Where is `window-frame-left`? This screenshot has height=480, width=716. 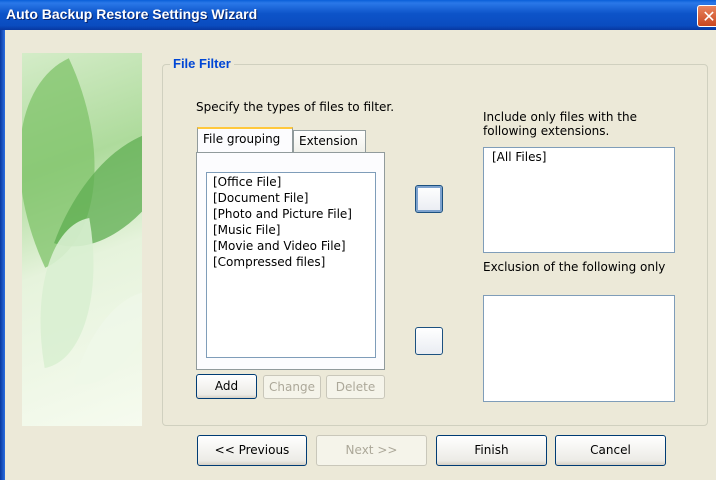 window-frame-left is located at coordinates (2, 255).